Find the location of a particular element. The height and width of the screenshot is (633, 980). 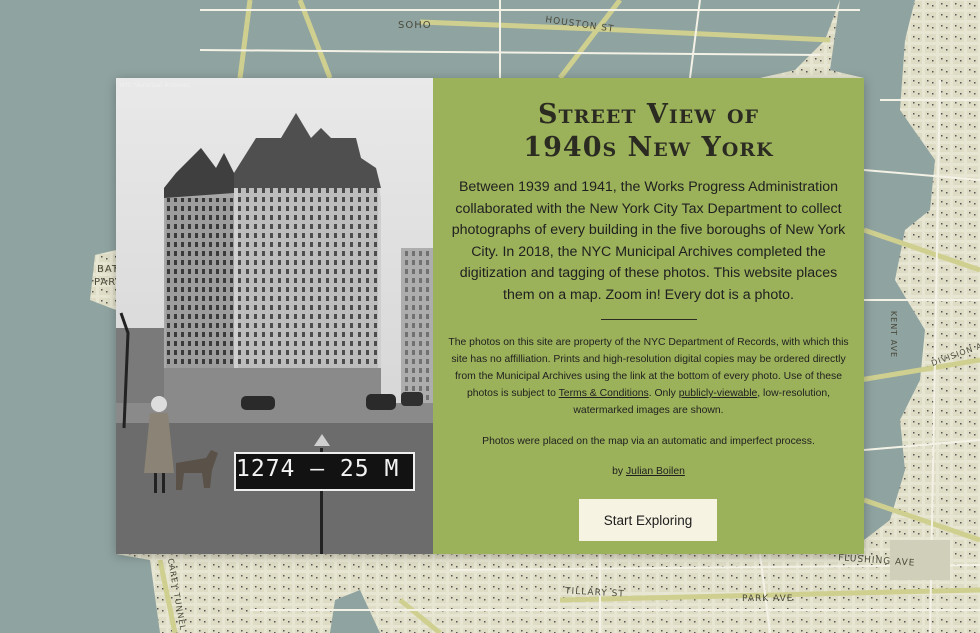

page-title: Street View of 1940s New York is located at coordinates (648, 131).